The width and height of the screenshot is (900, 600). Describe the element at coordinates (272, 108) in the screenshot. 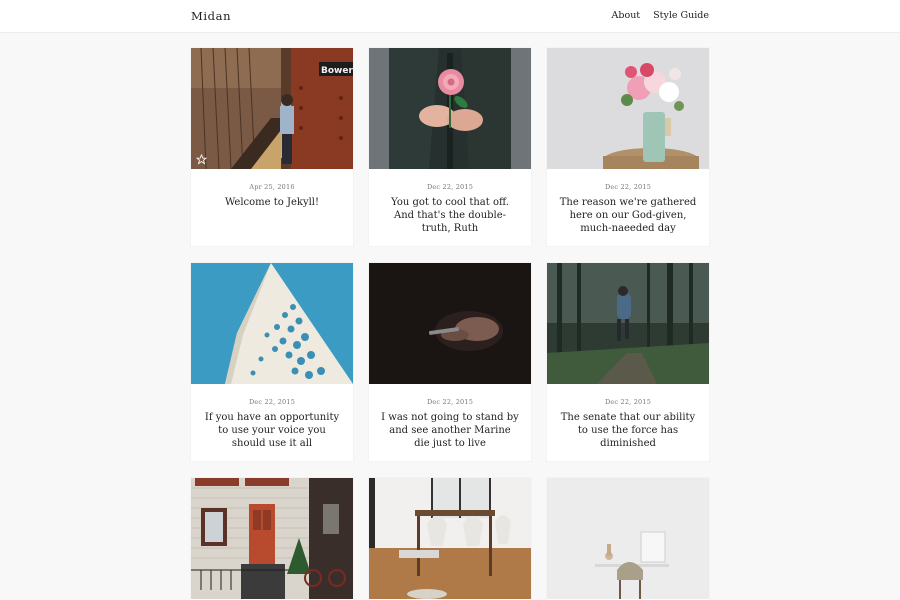

I see `post-thumbnail-subway: Bowery` at that location.